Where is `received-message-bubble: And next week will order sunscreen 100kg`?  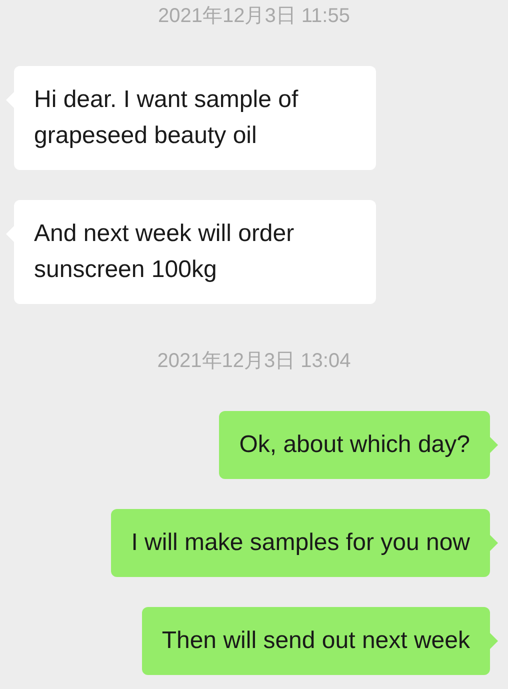 received-message-bubble: And next week will order sunscreen 100kg is located at coordinates (195, 252).